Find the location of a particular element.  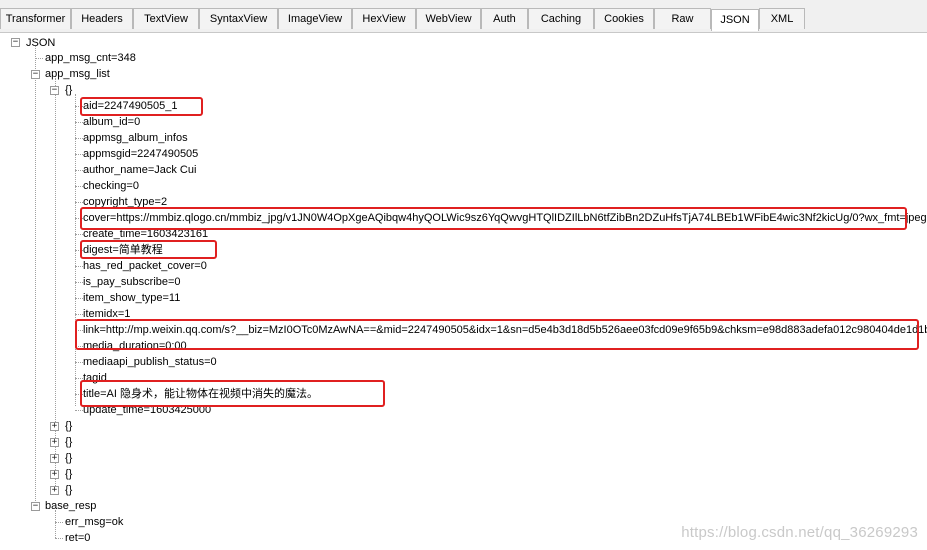

tab-json: JSON is located at coordinates (735, 20).